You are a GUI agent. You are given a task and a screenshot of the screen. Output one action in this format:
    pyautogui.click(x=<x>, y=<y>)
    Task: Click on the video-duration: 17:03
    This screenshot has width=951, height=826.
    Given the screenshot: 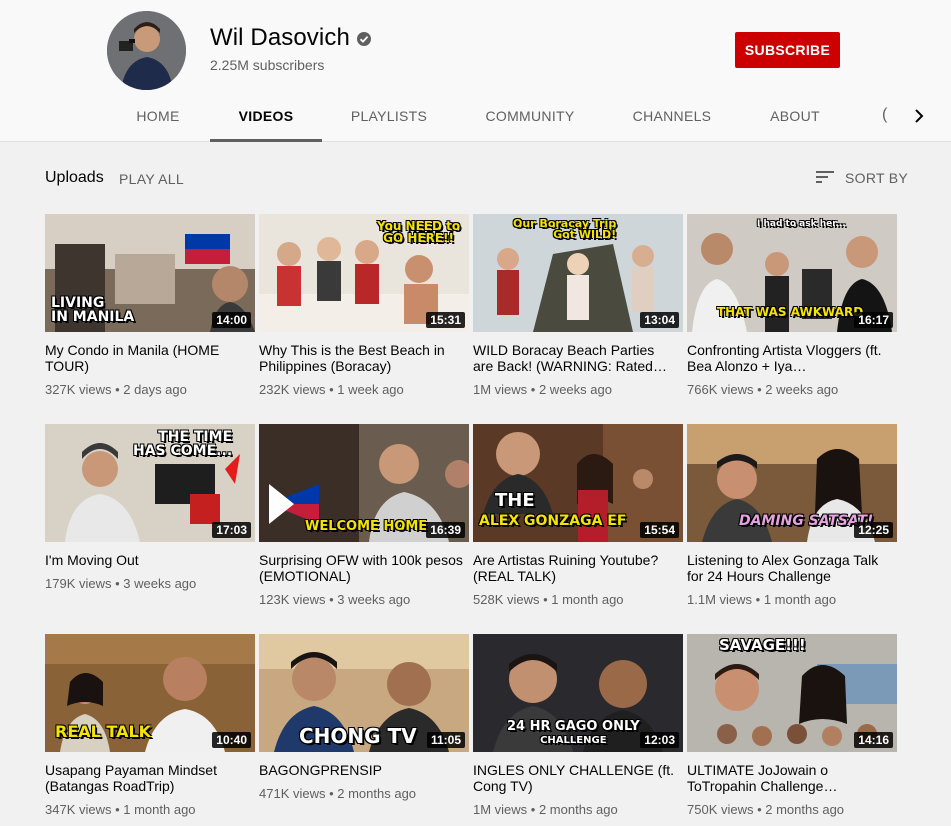 What is the action you would take?
    pyautogui.click(x=231, y=530)
    